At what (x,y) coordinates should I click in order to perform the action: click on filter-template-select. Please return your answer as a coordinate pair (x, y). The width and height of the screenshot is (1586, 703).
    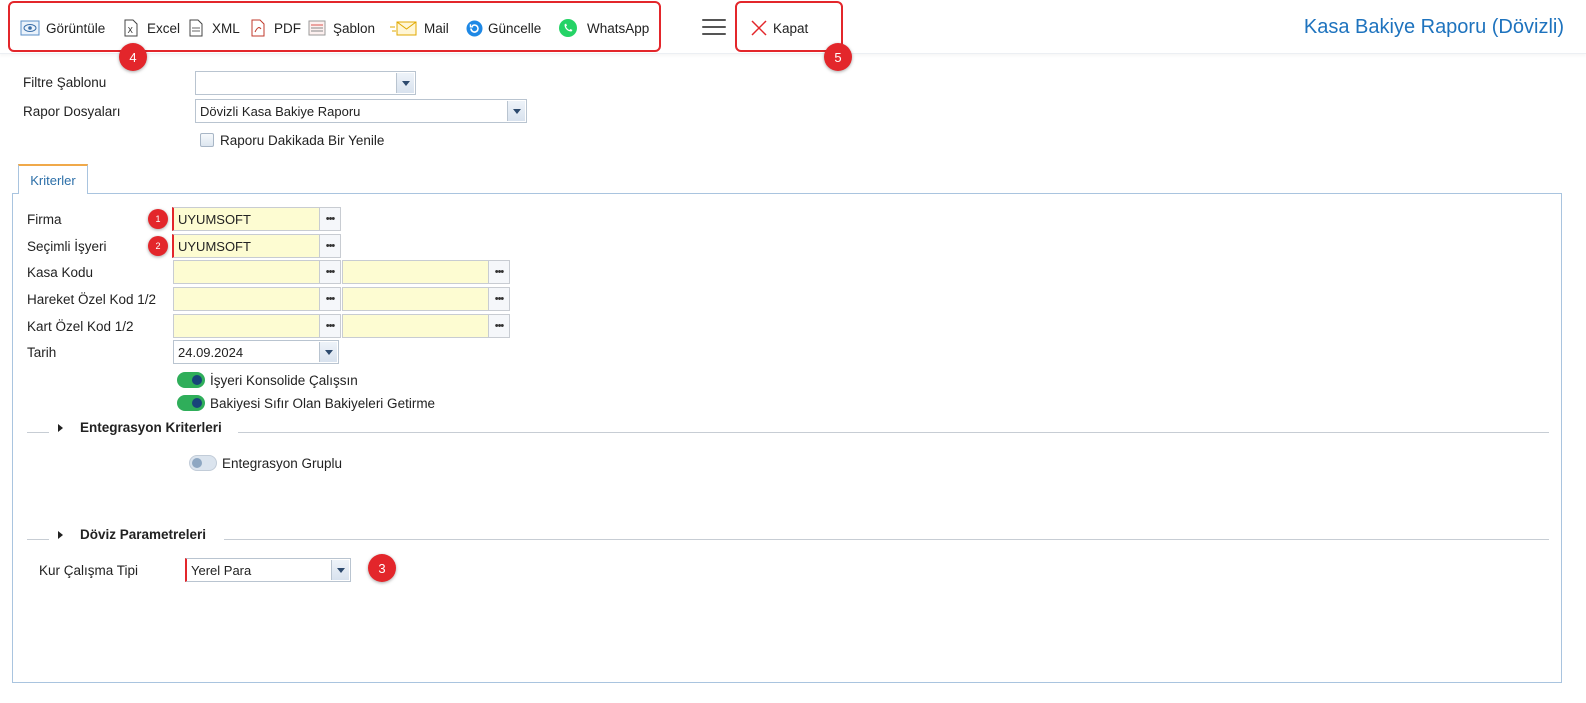
    Looking at the image, I should click on (305, 83).